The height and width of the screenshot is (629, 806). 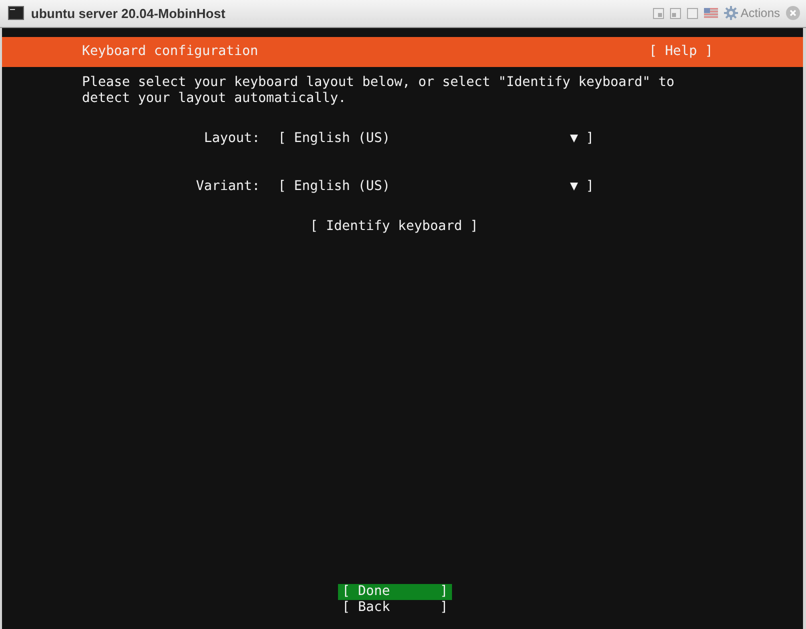 What do you see at coordinates (395, 608) in the screenshot?
I see `menu-button: [ Back ]` at bounding box center [395, 608].